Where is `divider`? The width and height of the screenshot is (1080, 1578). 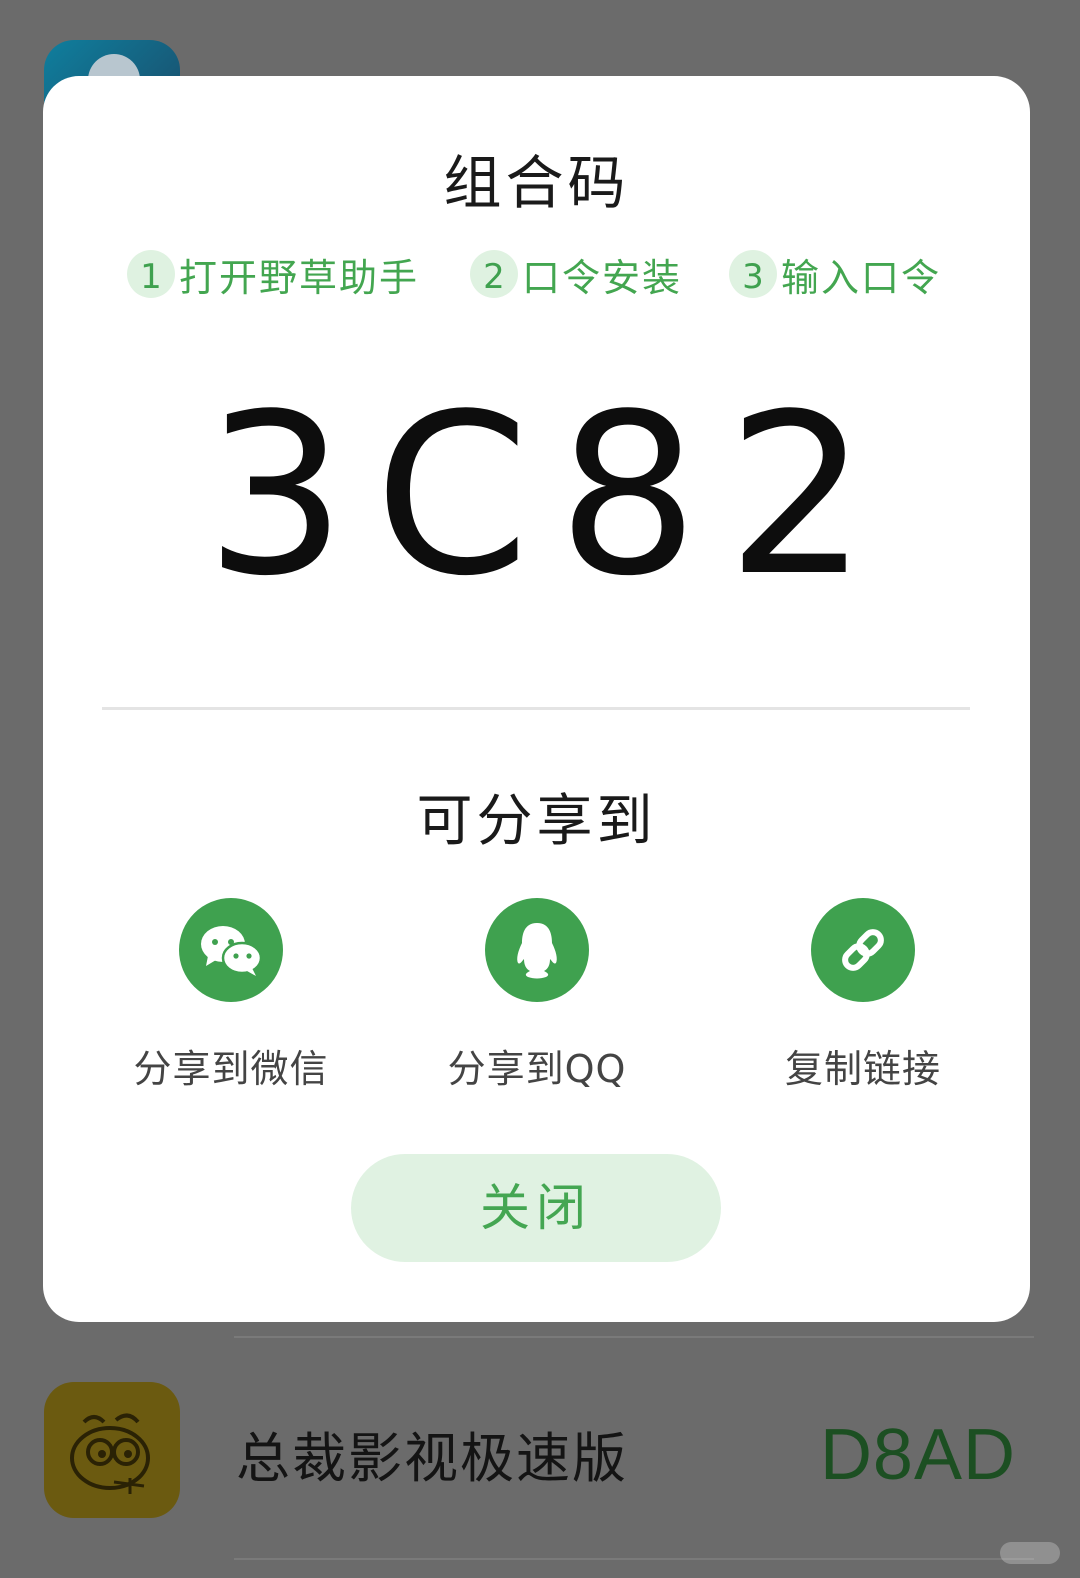
divider is located at coordinates (536, 708).